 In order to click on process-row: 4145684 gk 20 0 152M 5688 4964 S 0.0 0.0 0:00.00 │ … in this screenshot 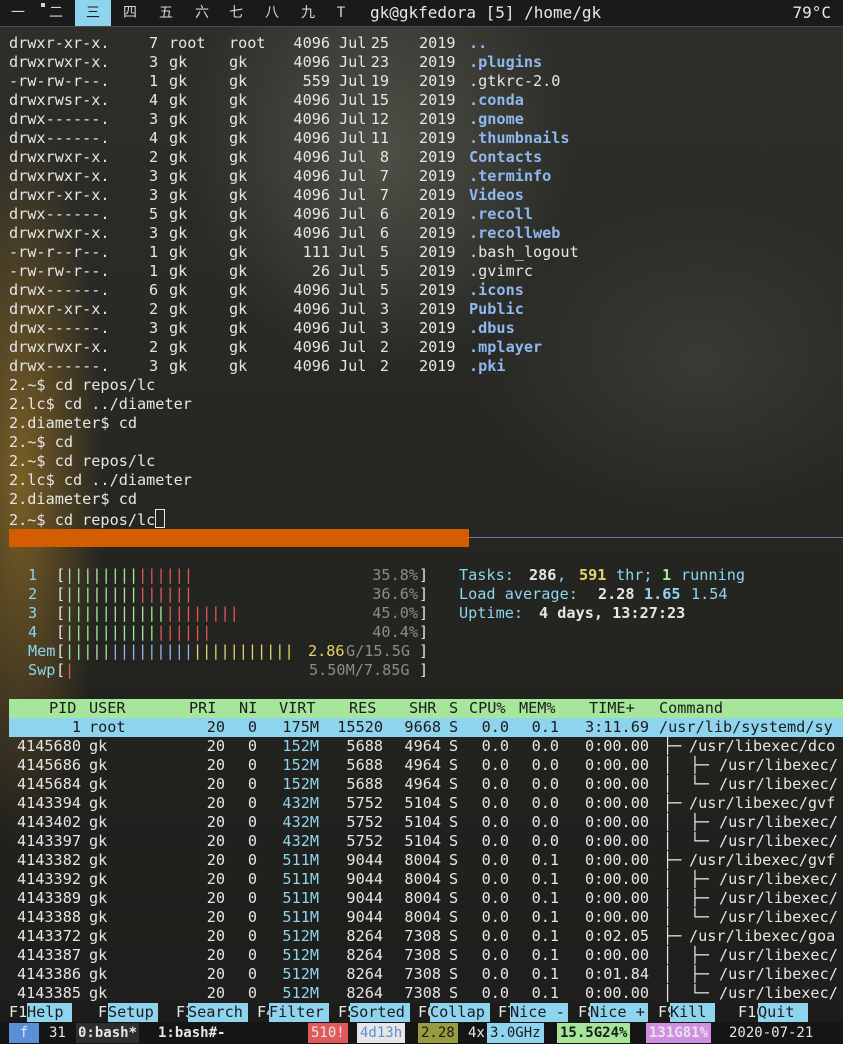, I will do `click(426, 784)`.